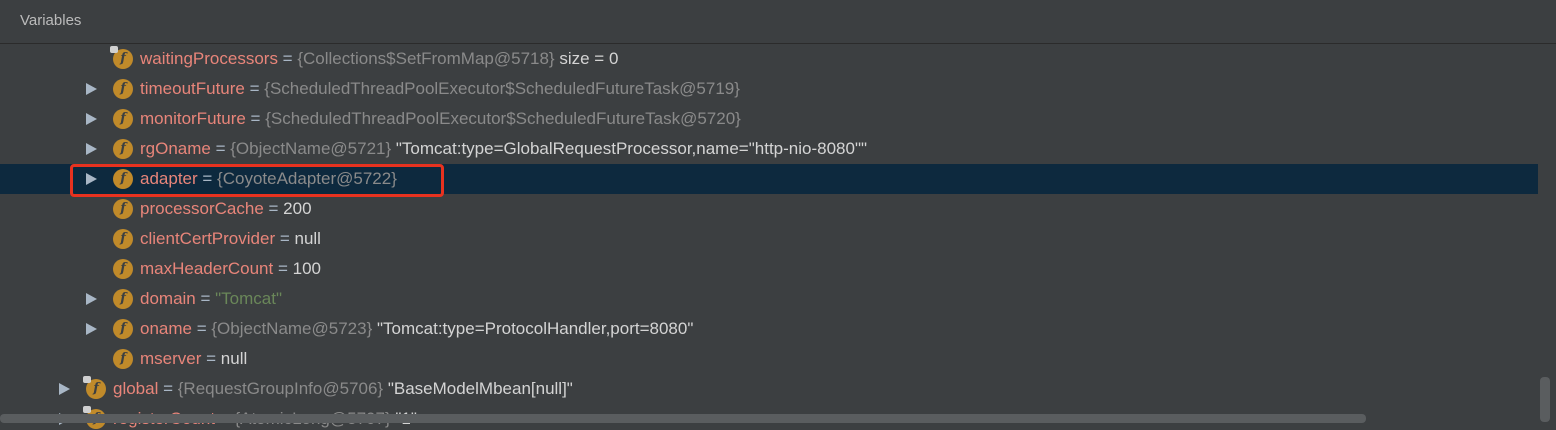 The width and height of the screenshot is (1556, 430). I want to click on horizontal-scrollbar-thumb, so click(683, 418).